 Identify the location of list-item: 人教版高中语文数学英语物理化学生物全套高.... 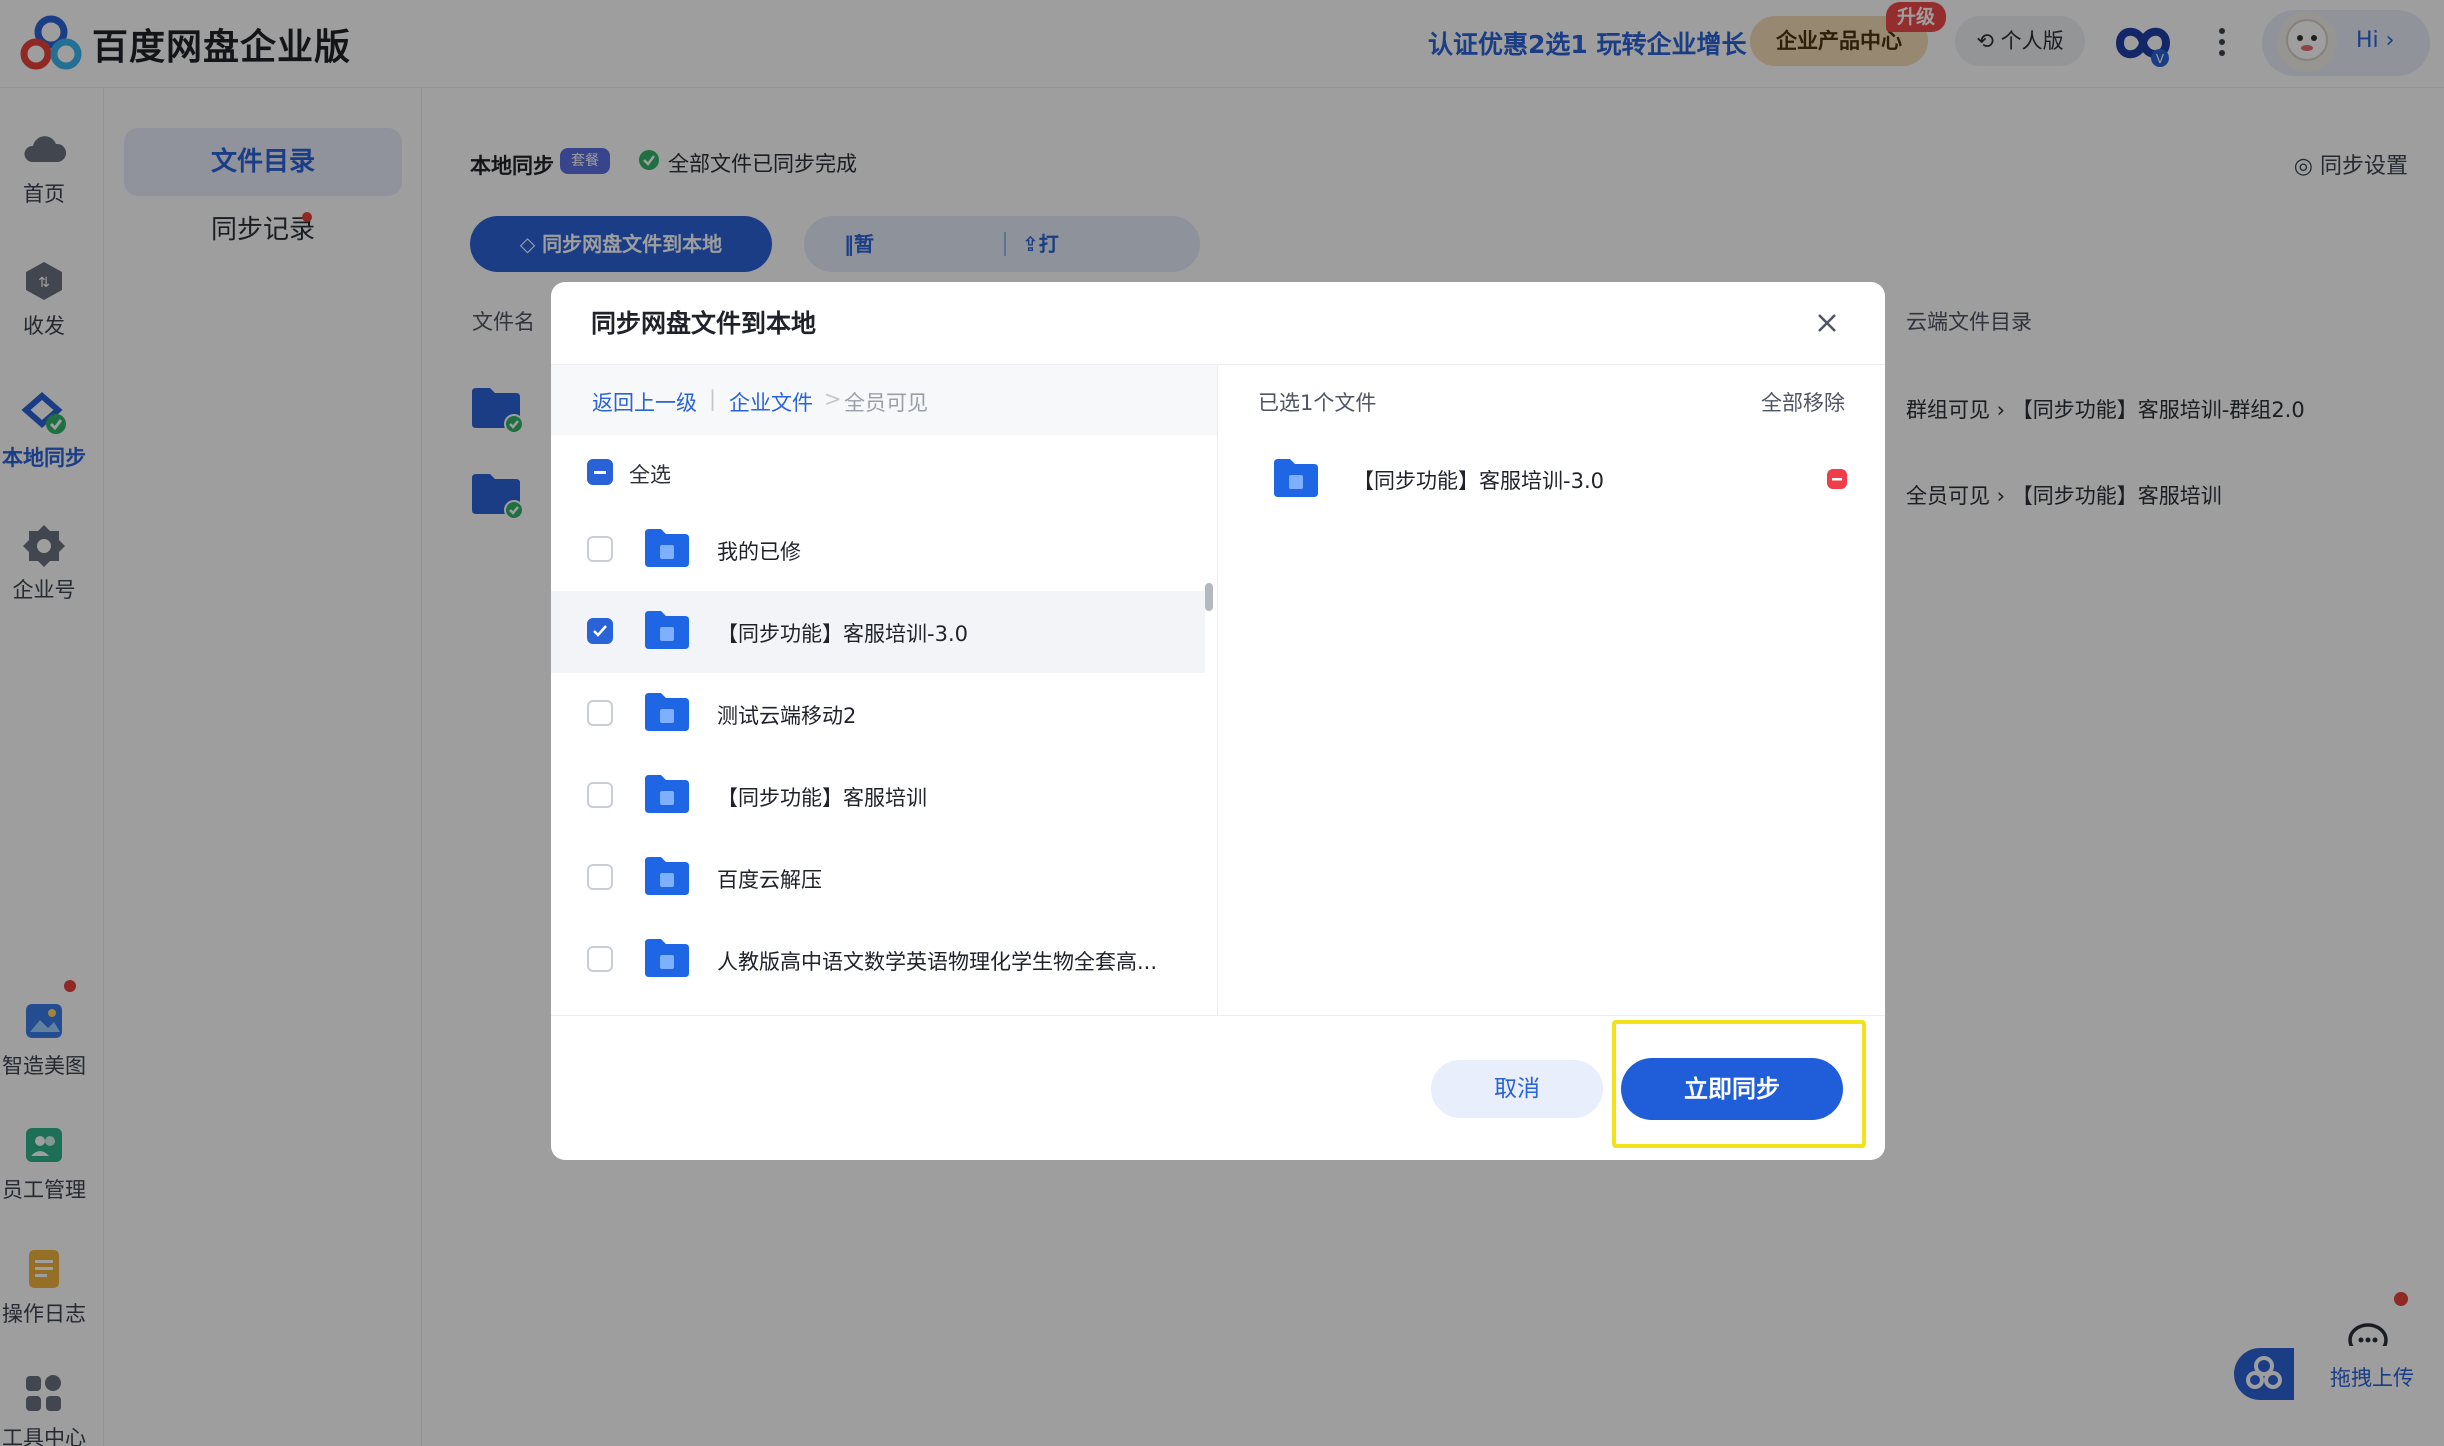
(878, 960).